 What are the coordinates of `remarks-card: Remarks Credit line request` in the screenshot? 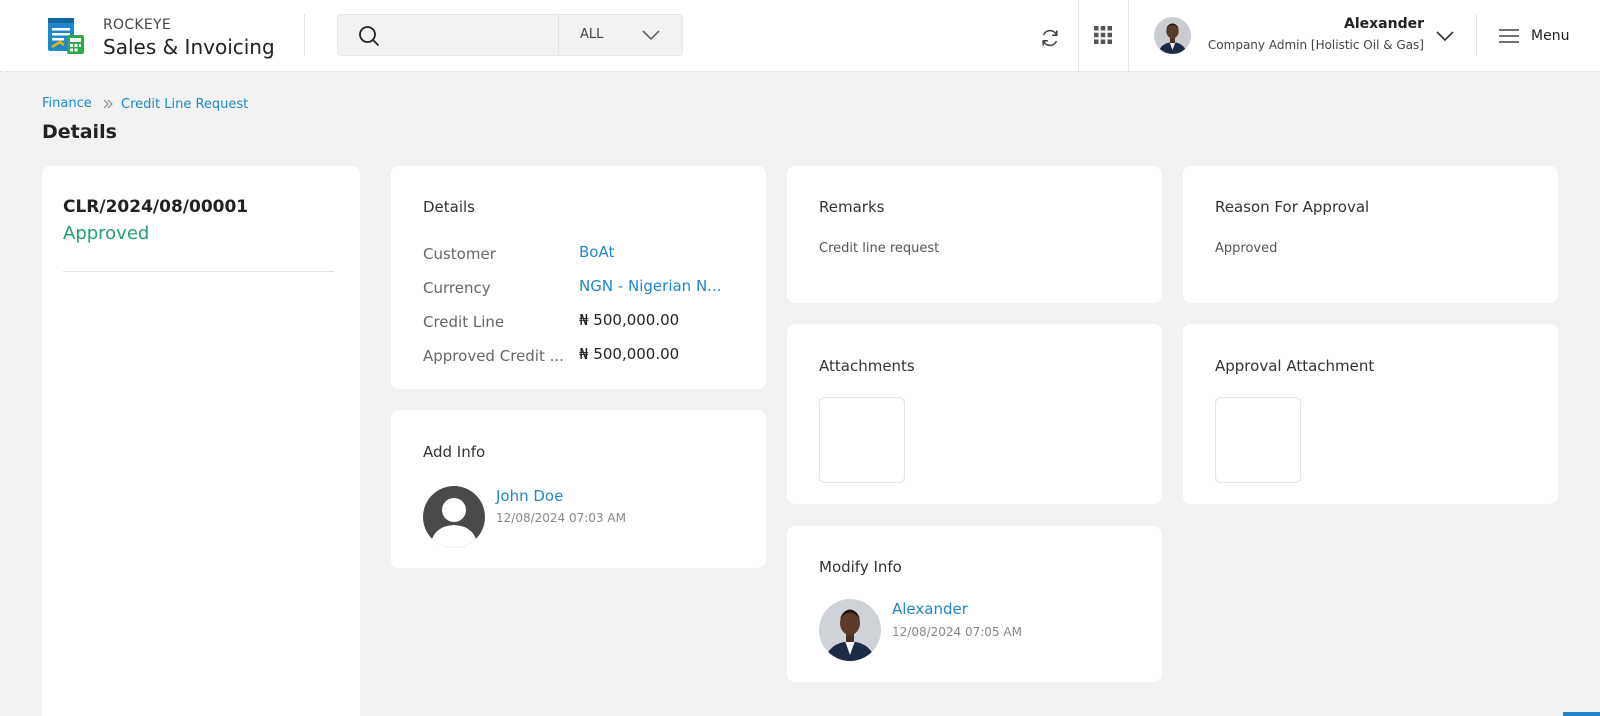 It's located at (974, 234).